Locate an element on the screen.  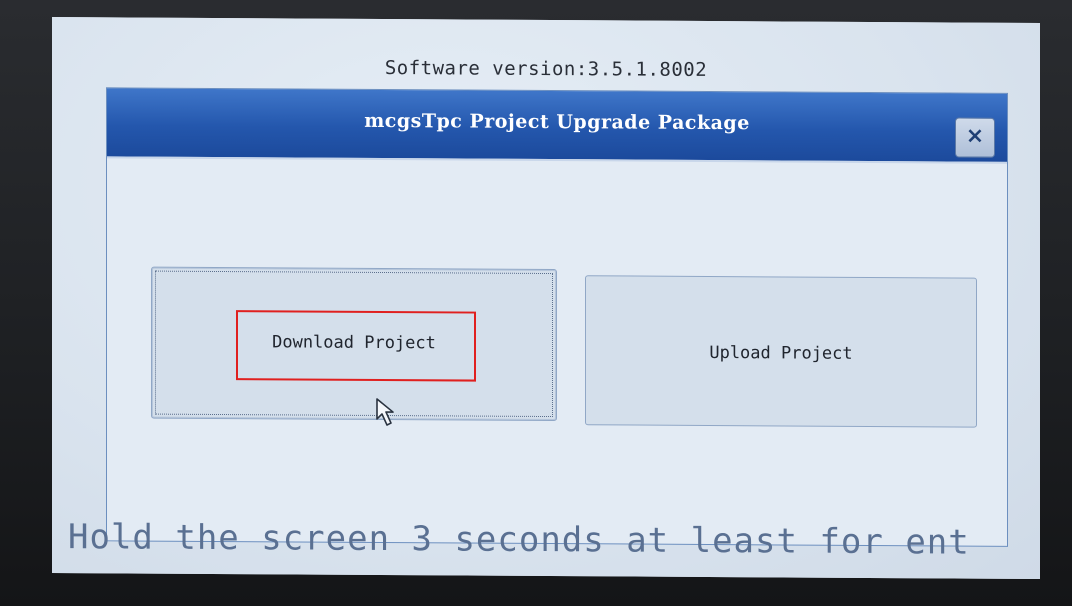
dialog-titlebar: mcgsTpc Project Upgrade Package × is located at coordinates (557, 126).